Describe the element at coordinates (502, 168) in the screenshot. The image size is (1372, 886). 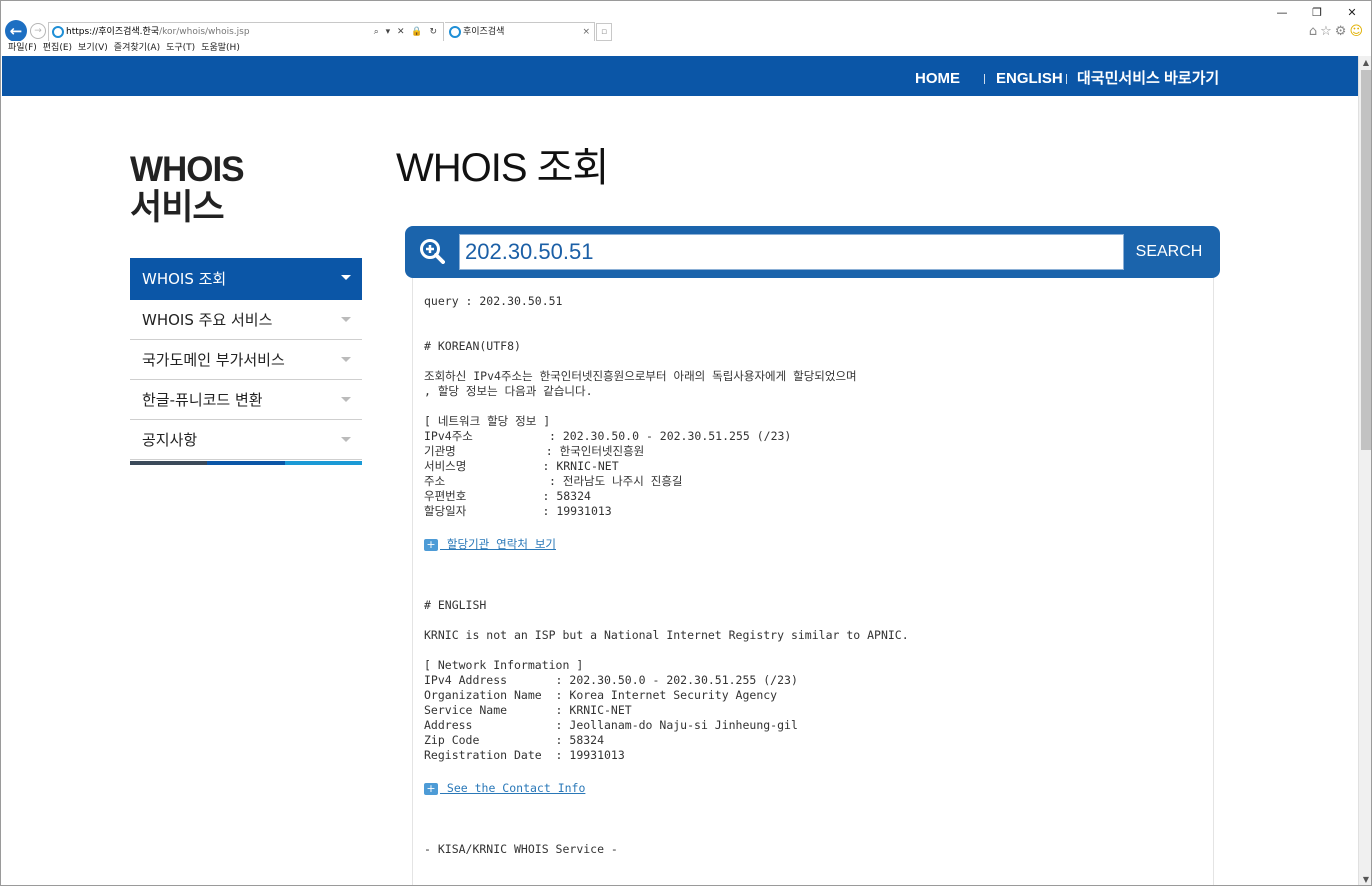
I see `page-title: WHOIS 조회` at that location.